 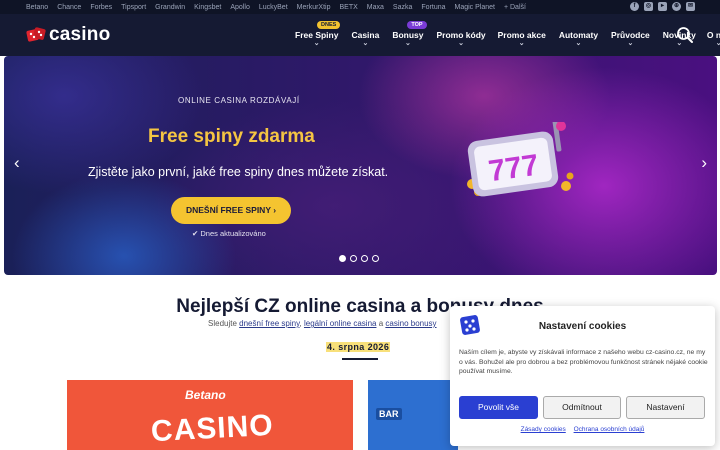 What do you see at coordinates (207, 7) in the screenshot?
I see `partner-link: Kingsbet` at bounding box center [207, 7].